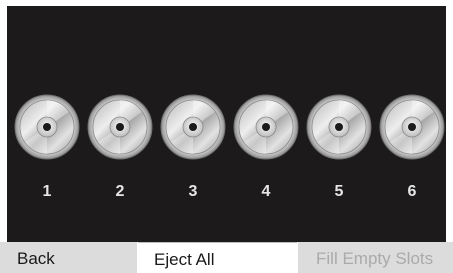  I want to click on disc-slot-1: 1, so click(47, 149).